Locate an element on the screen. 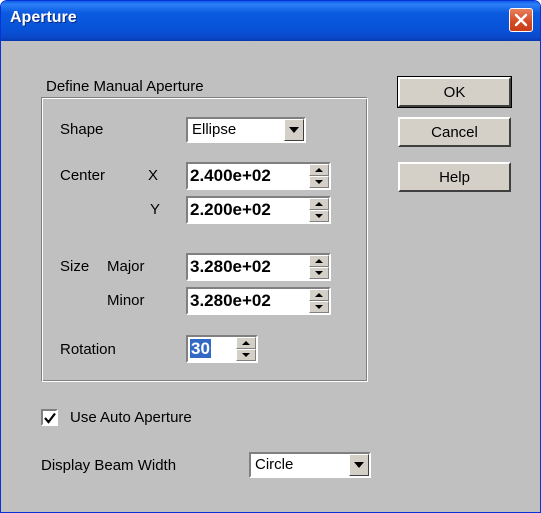 This screenshot has height=513, width=541. manual-aperture-group-label: Define Manual Aperture is located at coordinates (125, 86).